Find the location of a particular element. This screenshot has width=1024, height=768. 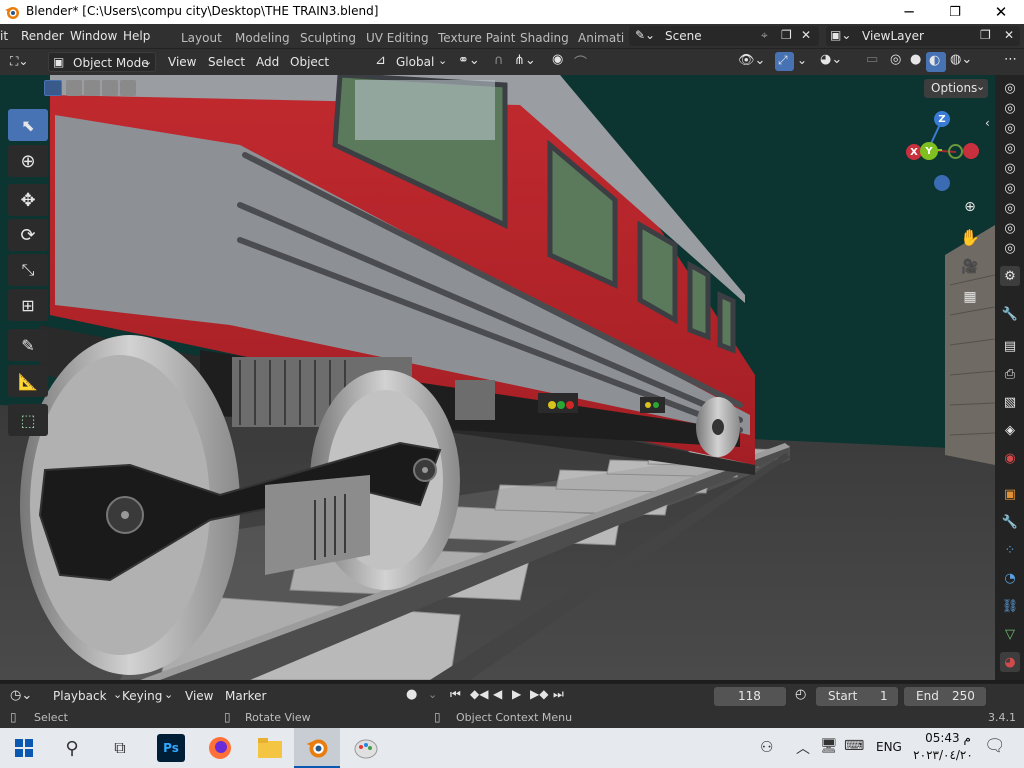

select-new-icon is located at coordinates (53, 88).